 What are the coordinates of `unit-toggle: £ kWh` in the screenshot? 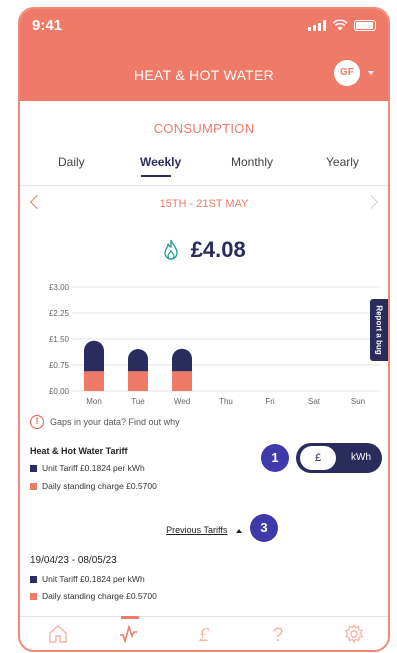 It's located at (339, 458).